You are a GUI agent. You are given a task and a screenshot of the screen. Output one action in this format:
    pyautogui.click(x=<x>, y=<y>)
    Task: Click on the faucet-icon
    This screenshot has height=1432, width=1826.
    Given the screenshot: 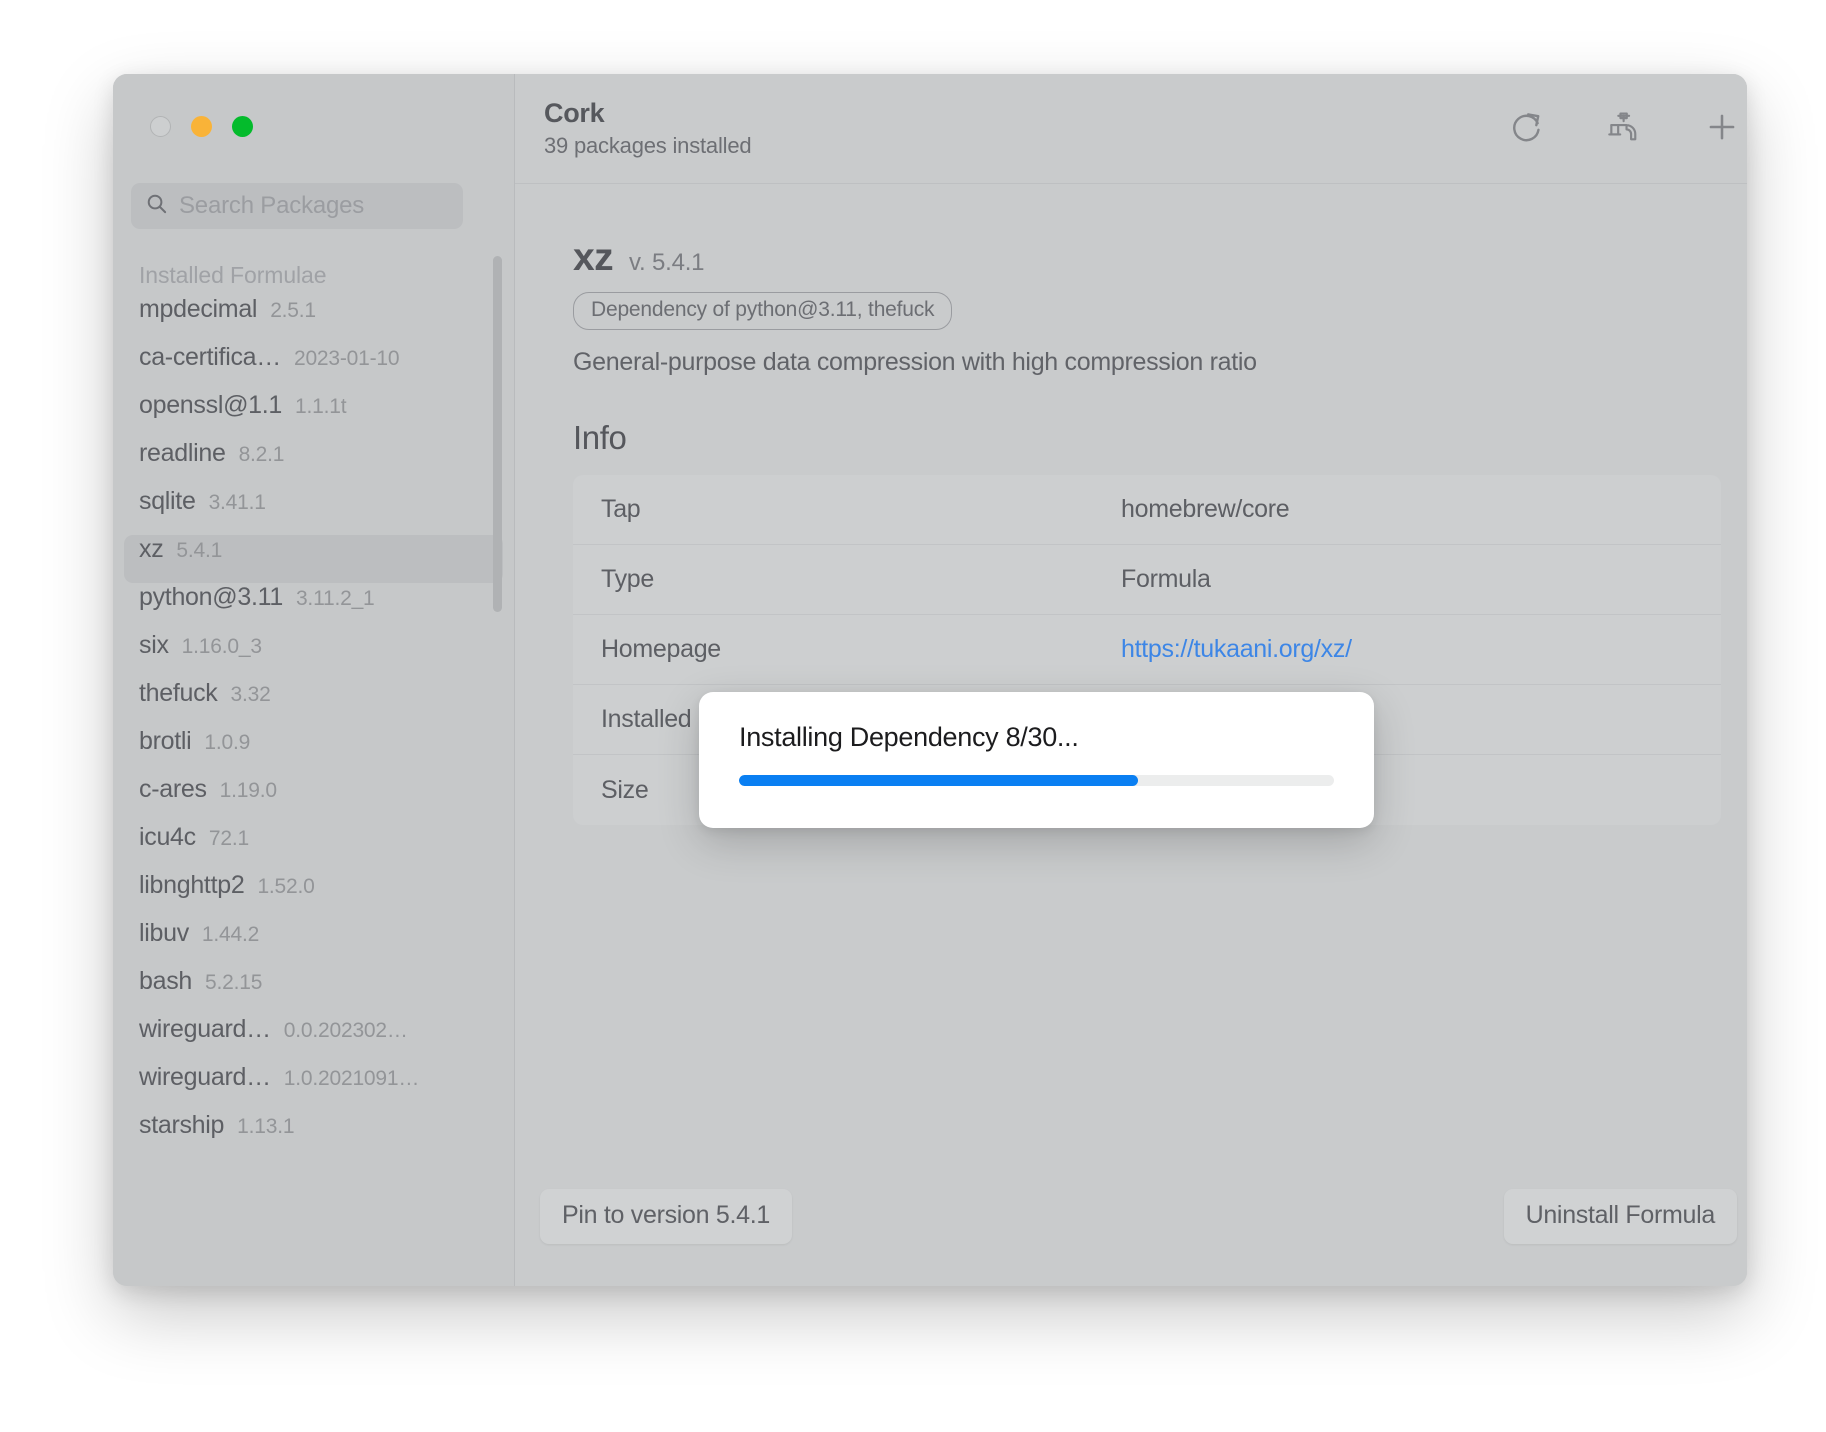 What is the action you would take?
    pyautogui.click(x=1624, y=128)
    